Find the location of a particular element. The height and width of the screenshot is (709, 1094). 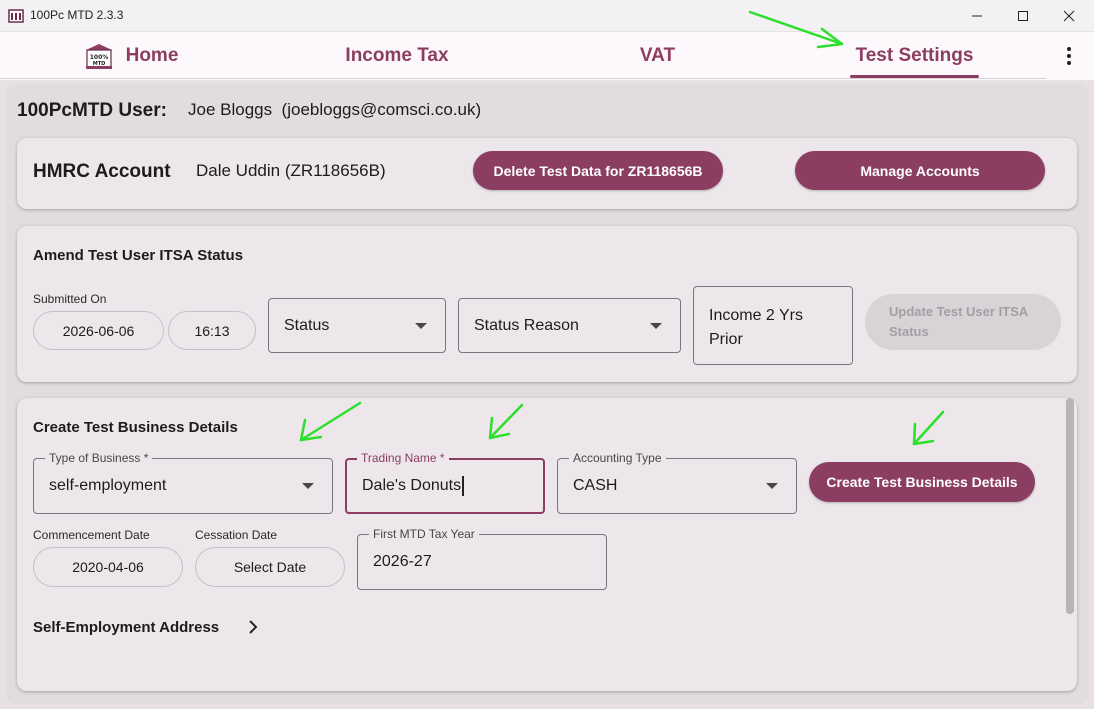

maximize-button is located at coordinates (1023, 16).